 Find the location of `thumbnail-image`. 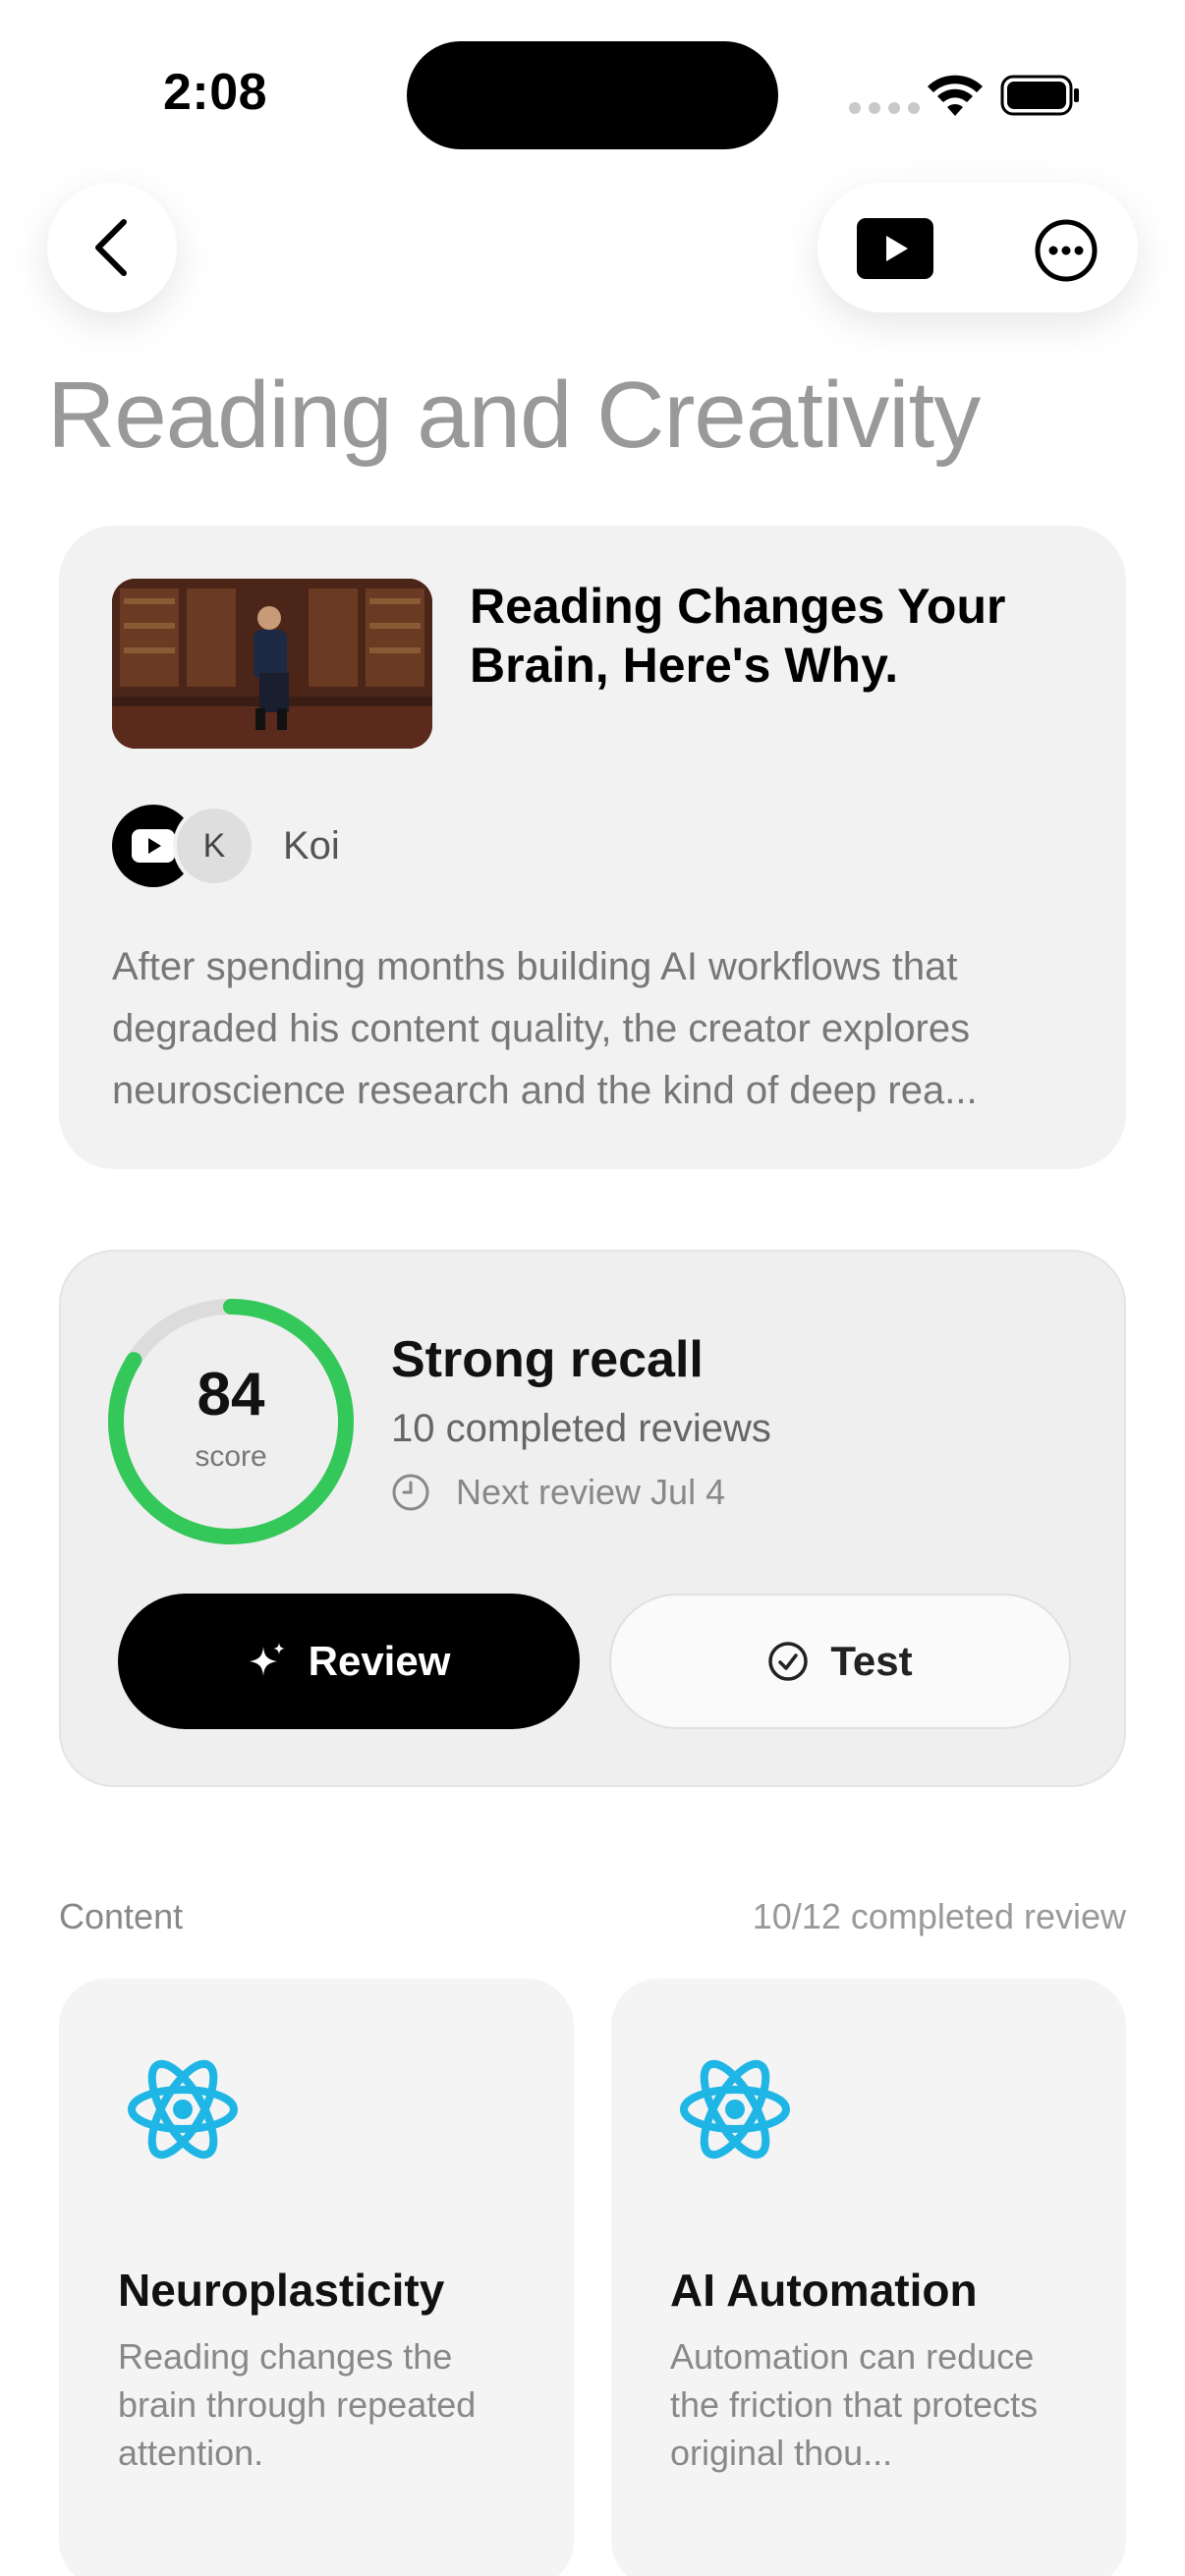

thumbnail-image is located at coordinates (272, 664).